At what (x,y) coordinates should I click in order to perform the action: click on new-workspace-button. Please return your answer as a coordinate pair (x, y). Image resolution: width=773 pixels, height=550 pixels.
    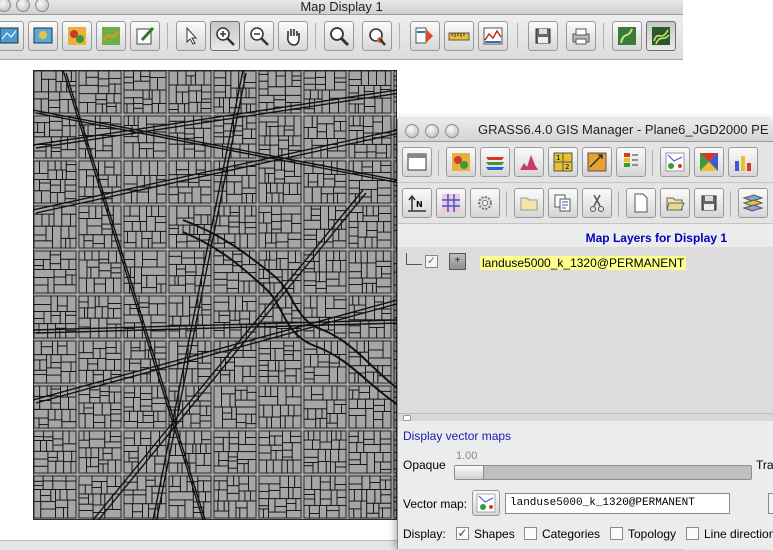
    Looking at the image, I should click on (641, 203).